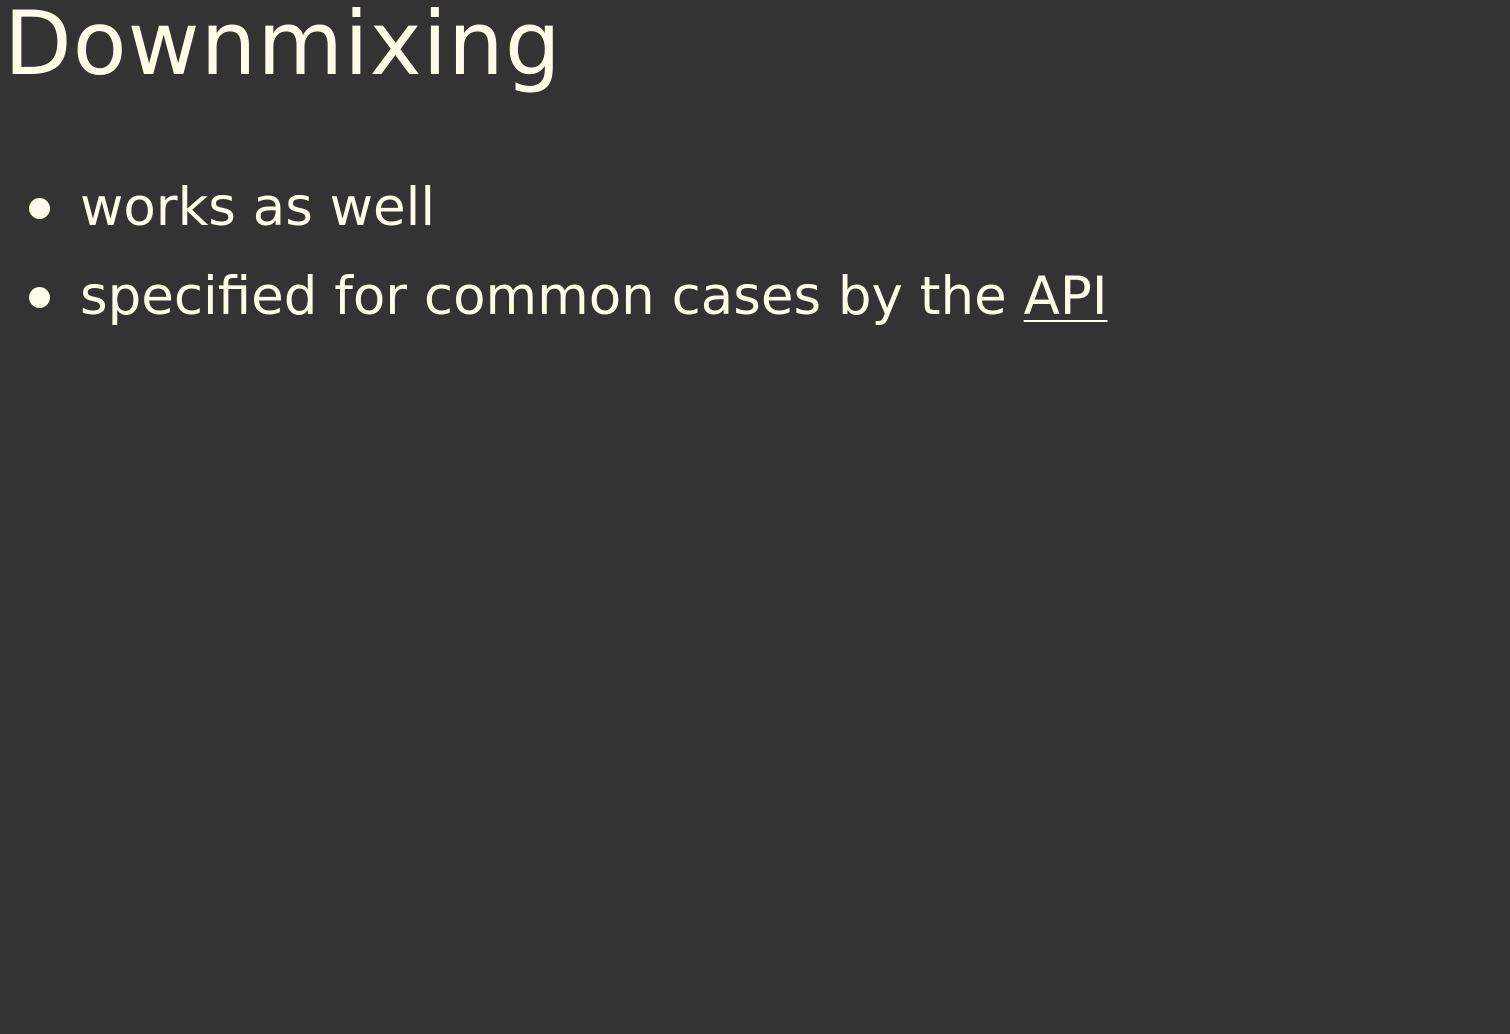 The height and width of the screenshot is (1034, 1510). Describe the element at coordinates (283, 47) in the screenshot. I see `slide-title: Downmixing` at that location.